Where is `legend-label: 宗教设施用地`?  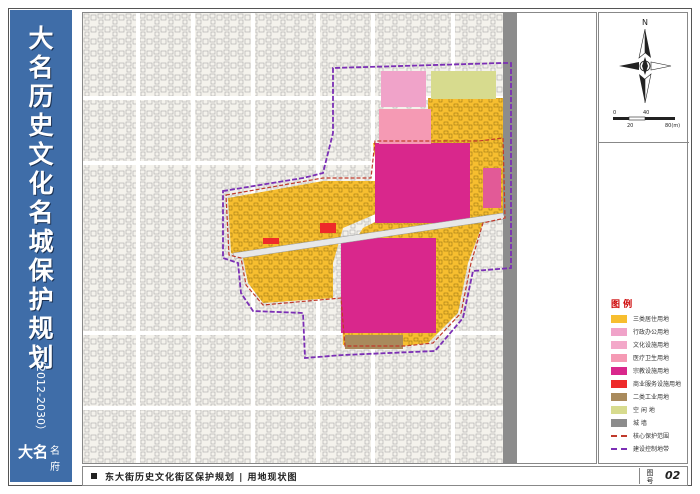
legend-label: 宗教设施用地 is located at coordinates (651, 371).